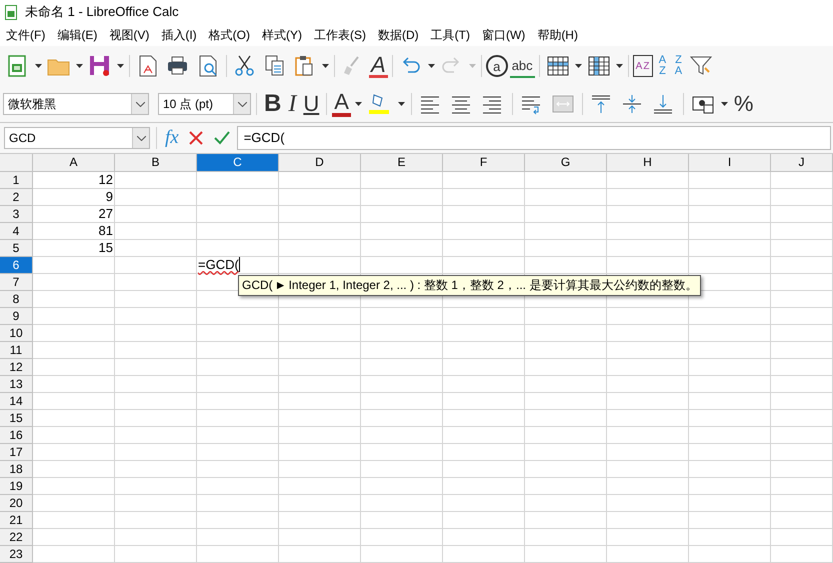 This screenshot has width=833, height=563. I want to click on menu-item: 格式(O), so click(230, 35).